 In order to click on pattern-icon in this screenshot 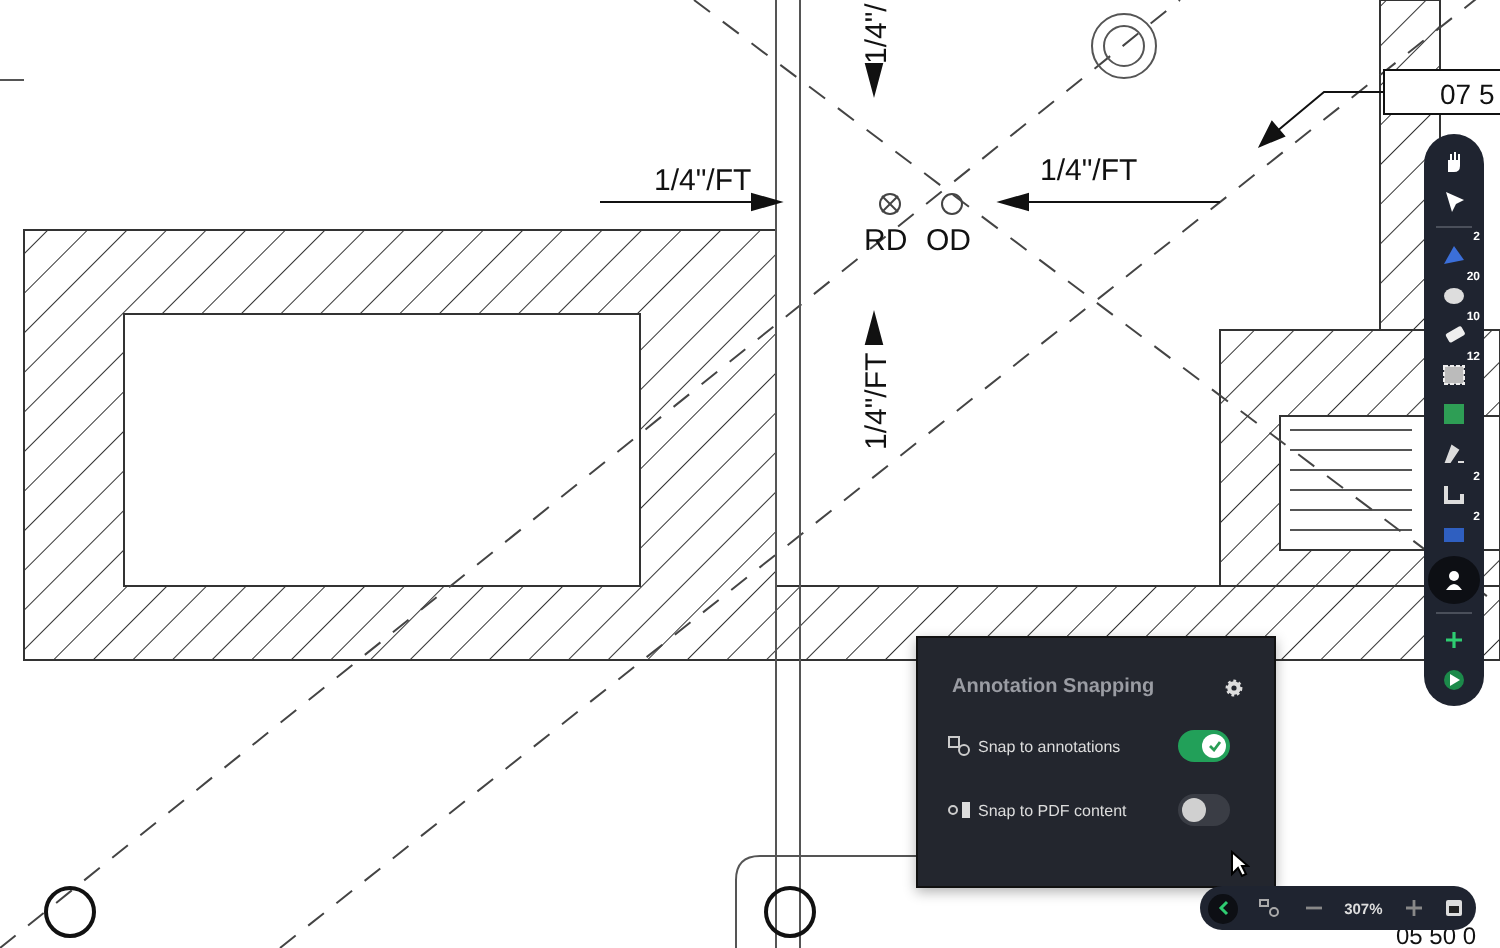, I will do `click(1454, 373)`.